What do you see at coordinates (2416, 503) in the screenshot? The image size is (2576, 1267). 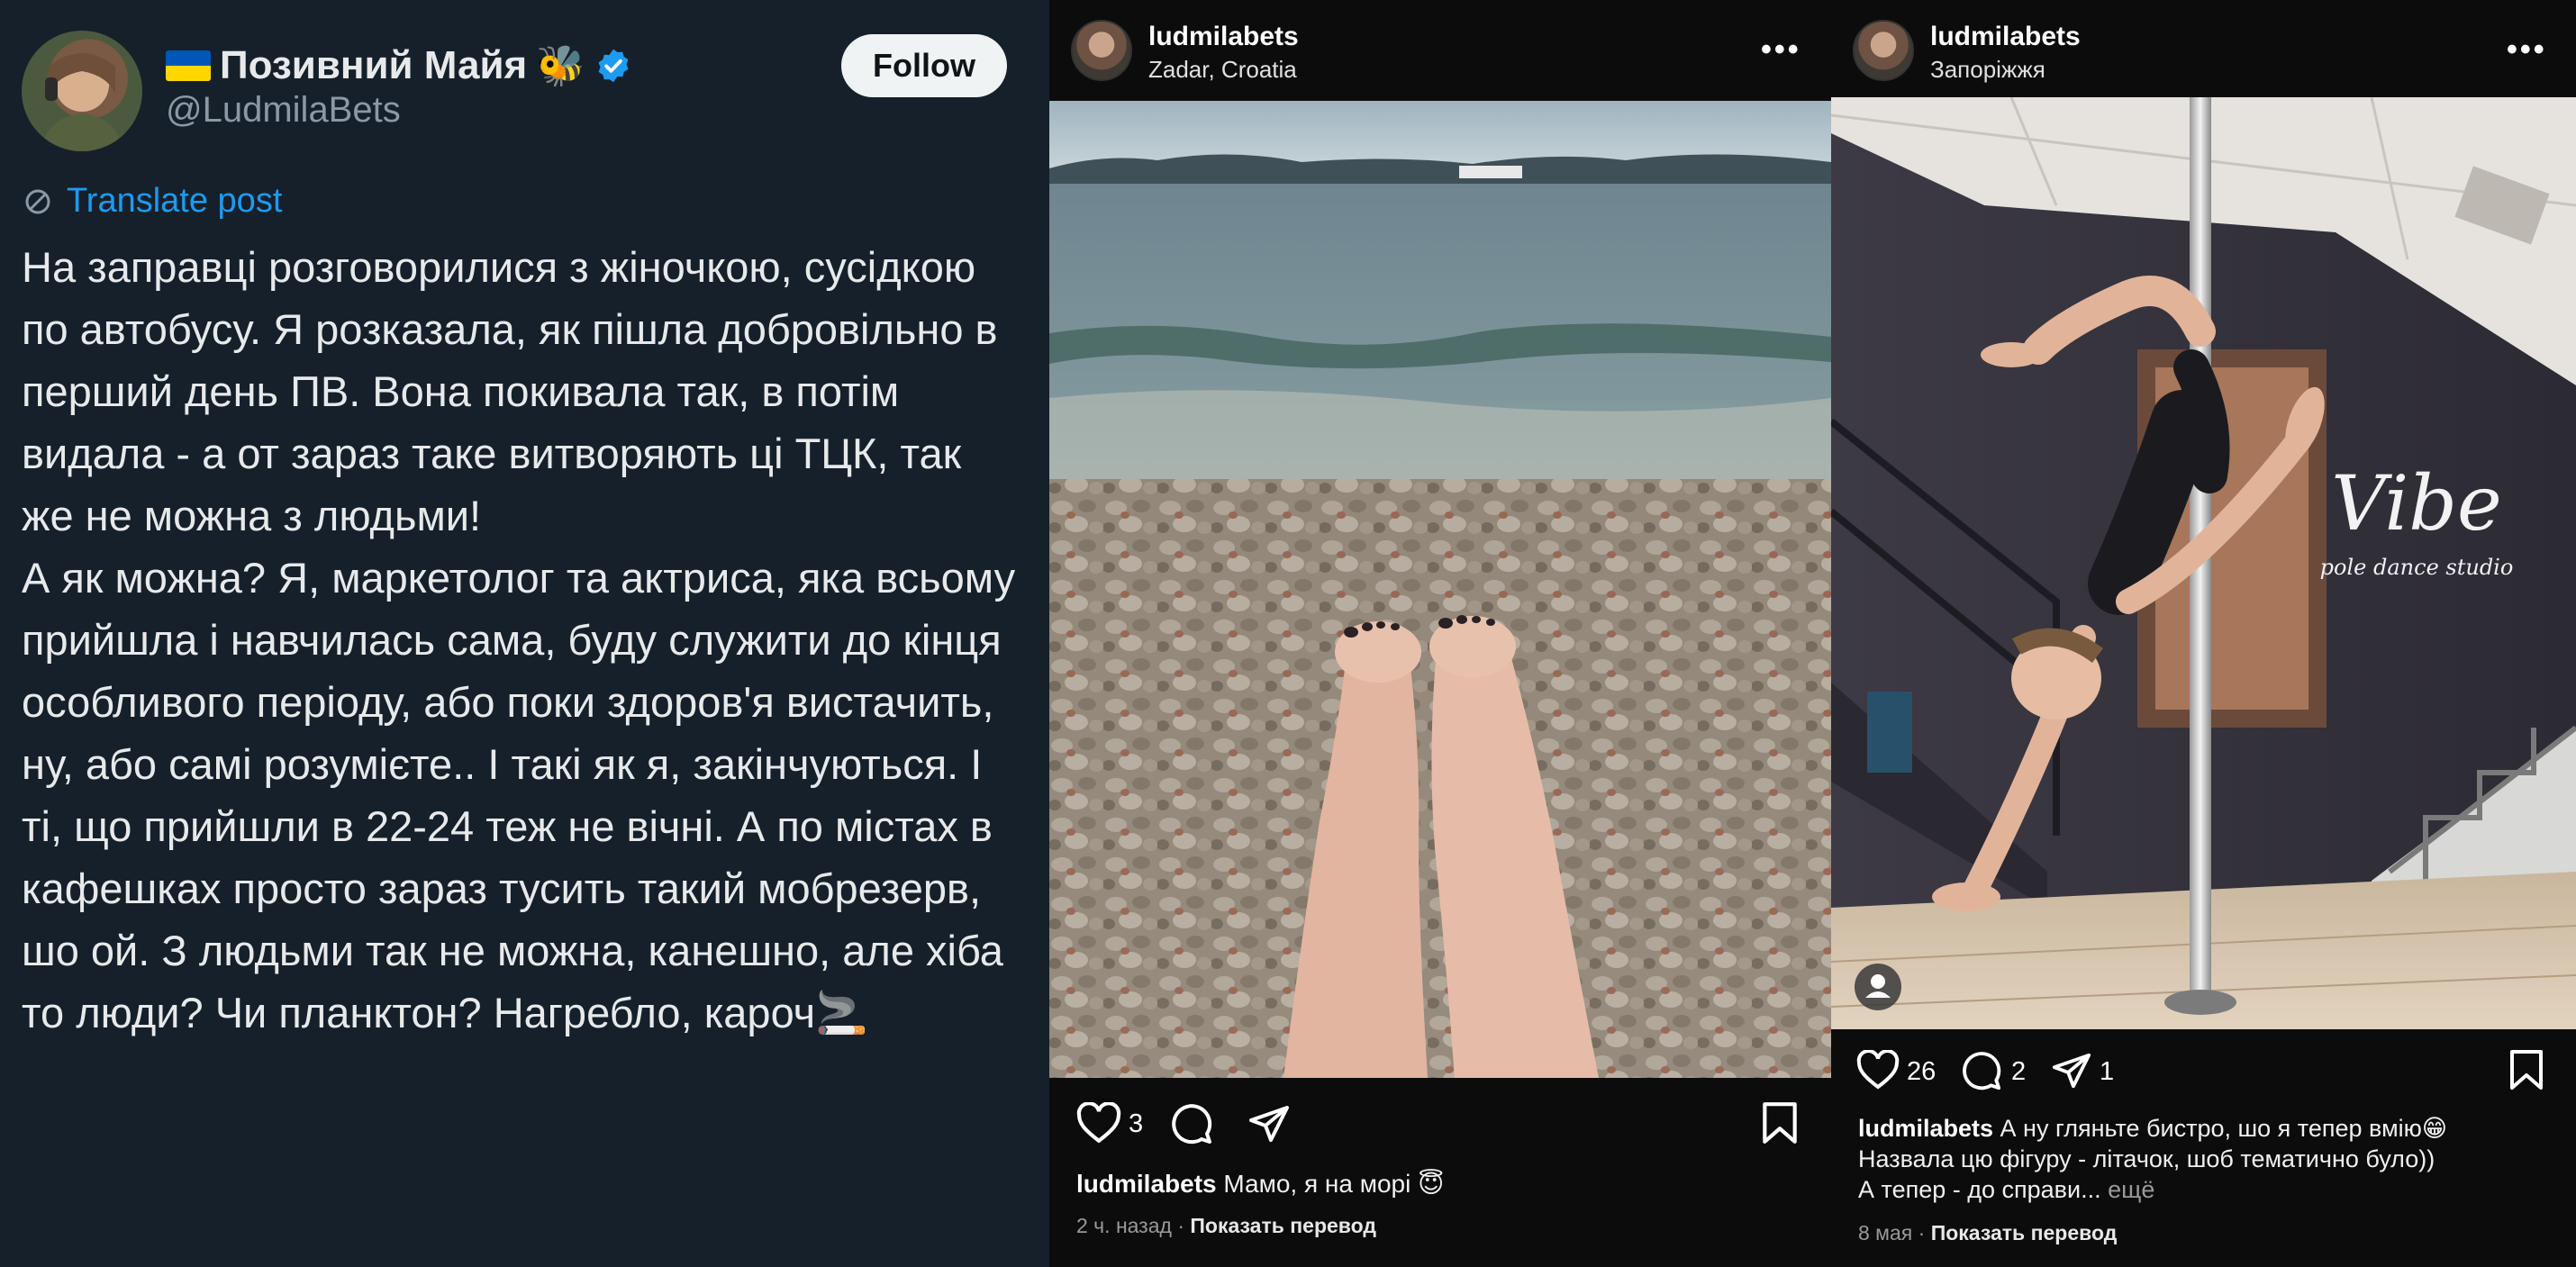 I see `studio-logo: Vibe` at bounding box center [2416, 503].